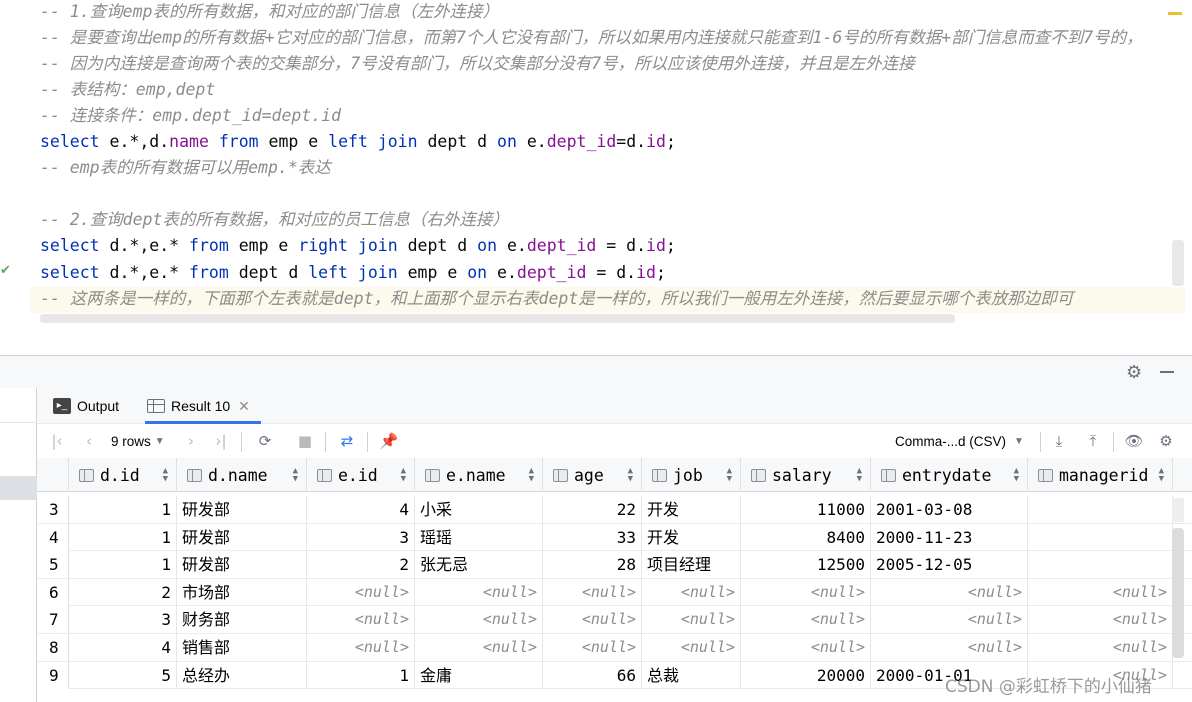 The image size is (1192, 702). I want to click on export-format-selector: Comma-...d (CSV) ▼, so click(959, 441).